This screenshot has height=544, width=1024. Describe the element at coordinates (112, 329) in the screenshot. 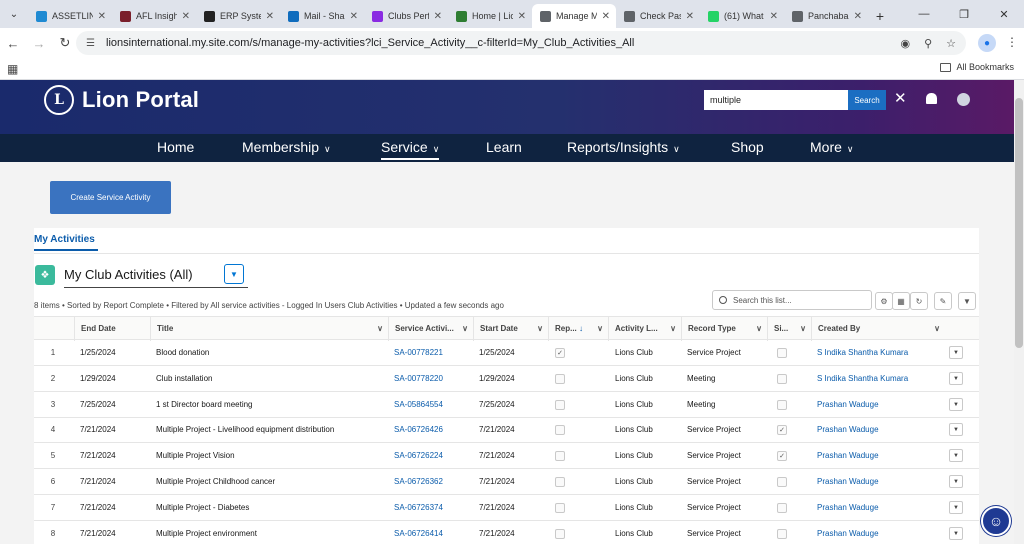

I see `column-header: End Date` at that location.